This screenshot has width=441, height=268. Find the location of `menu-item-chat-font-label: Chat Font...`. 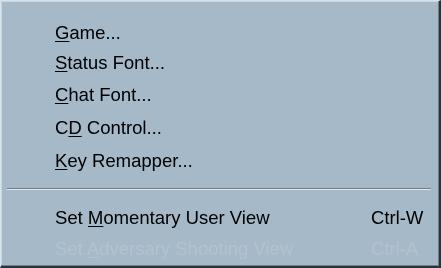

menu-item-chat-font-label: Chat Font... is located at coordinates (103, 94).